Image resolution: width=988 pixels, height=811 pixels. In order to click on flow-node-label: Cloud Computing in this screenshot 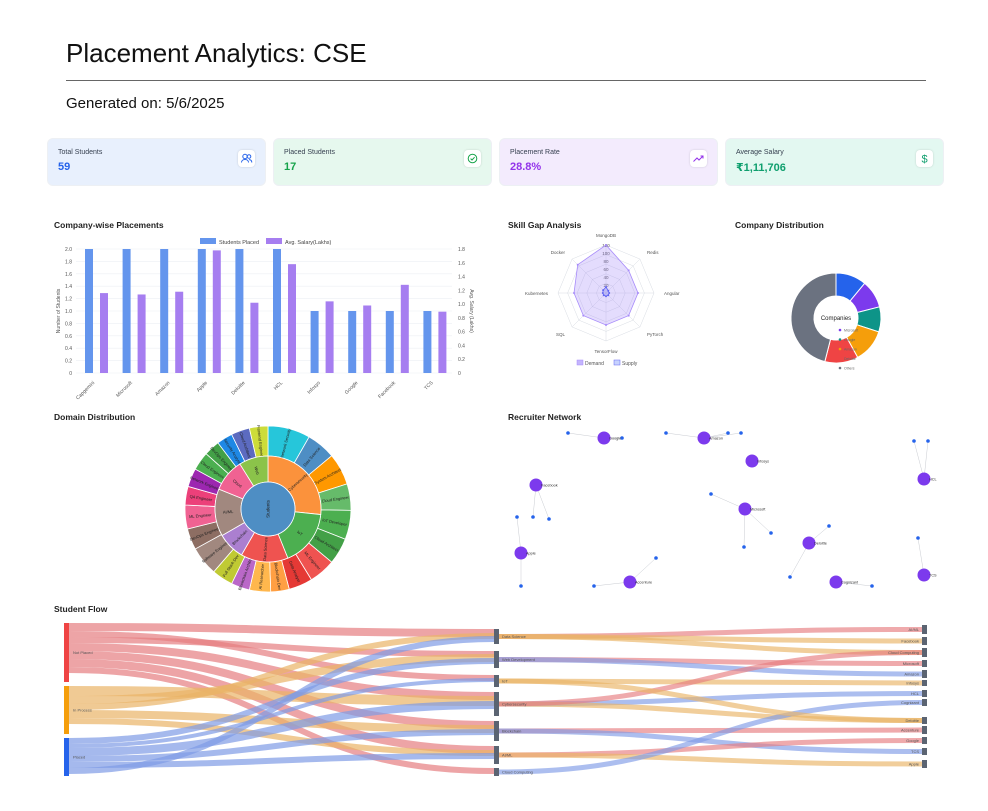, I will do `click(517, 772)`.